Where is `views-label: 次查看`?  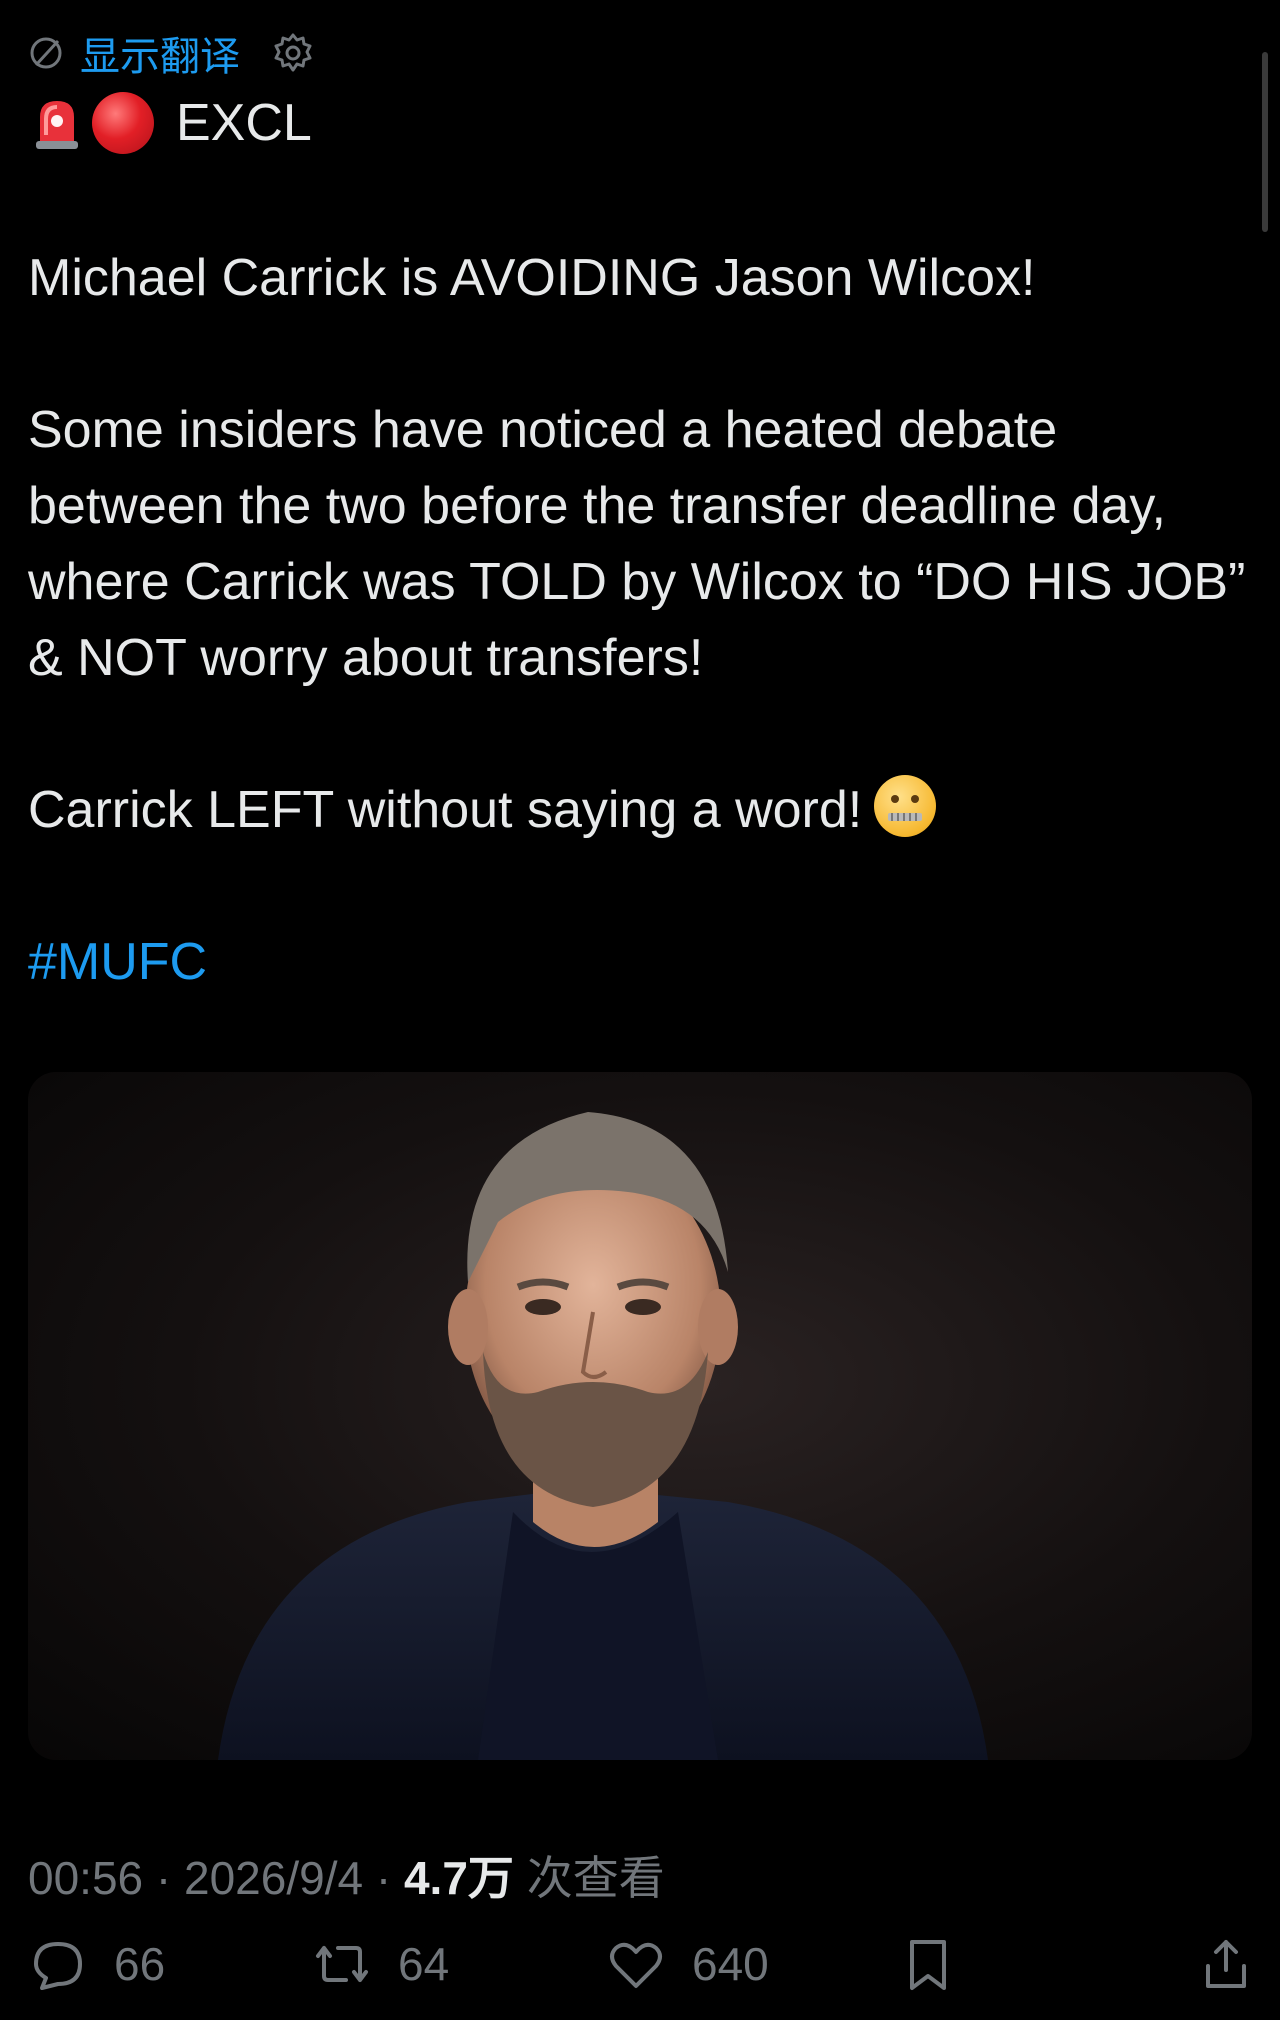
views-label: 次查看 is located at coordinates (595, 1878).